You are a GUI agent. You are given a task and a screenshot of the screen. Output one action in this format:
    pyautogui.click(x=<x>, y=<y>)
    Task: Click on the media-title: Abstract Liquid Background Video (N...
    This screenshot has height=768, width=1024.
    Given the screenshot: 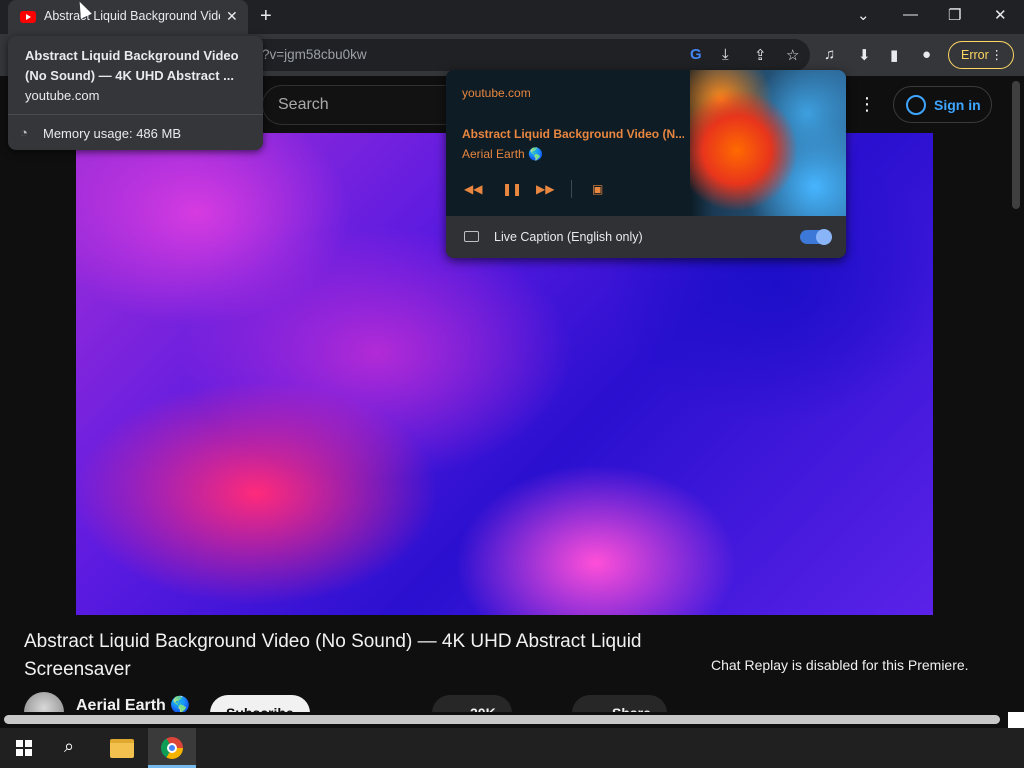 What is the action you would take?
    pyautogui.click(x=573, y=134)
    